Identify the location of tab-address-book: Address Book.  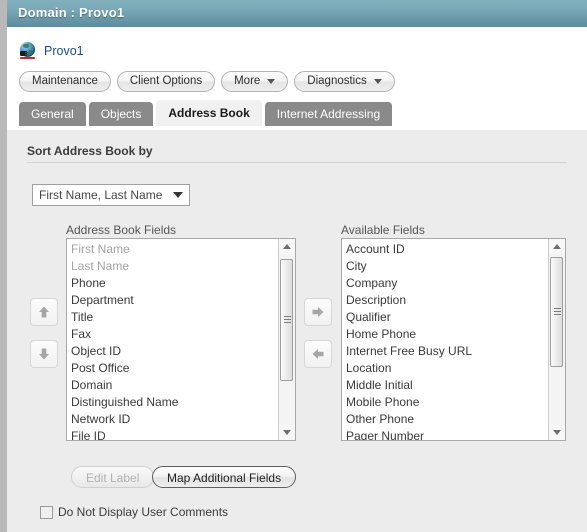
(209, 113).